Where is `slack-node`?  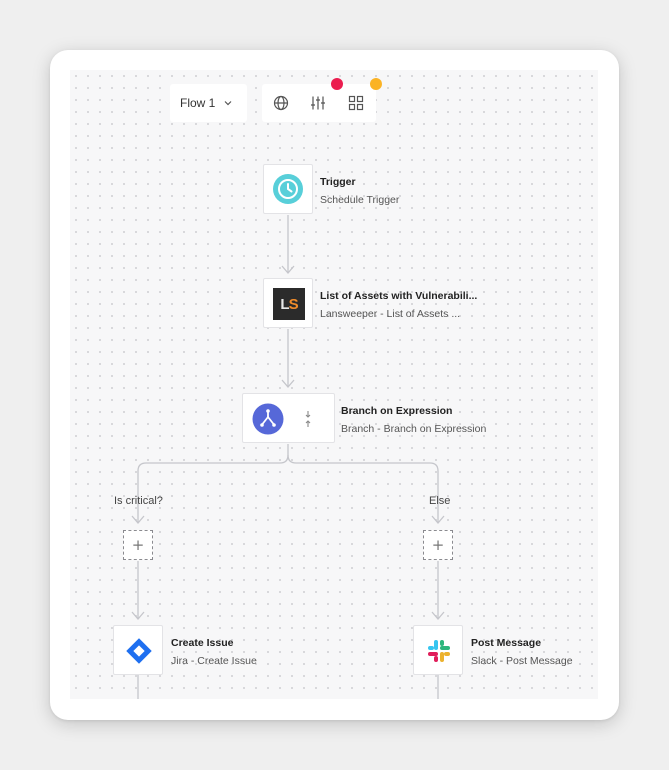
slack-node is located at coordinates (438, 650).